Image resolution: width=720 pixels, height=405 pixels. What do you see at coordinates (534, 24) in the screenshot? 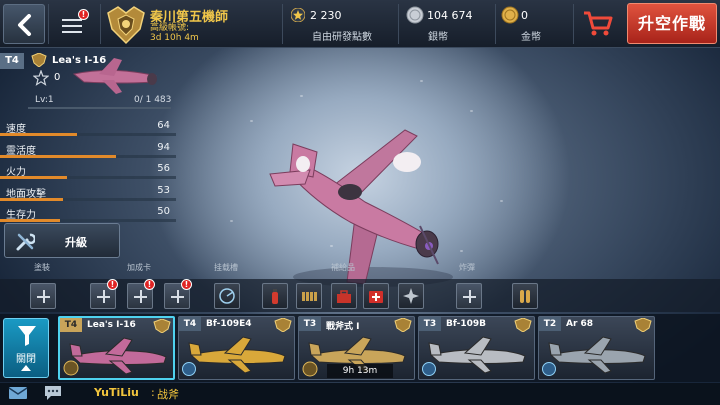
I see `gold-block: 0 金幣` at bounding box center [534, 24].